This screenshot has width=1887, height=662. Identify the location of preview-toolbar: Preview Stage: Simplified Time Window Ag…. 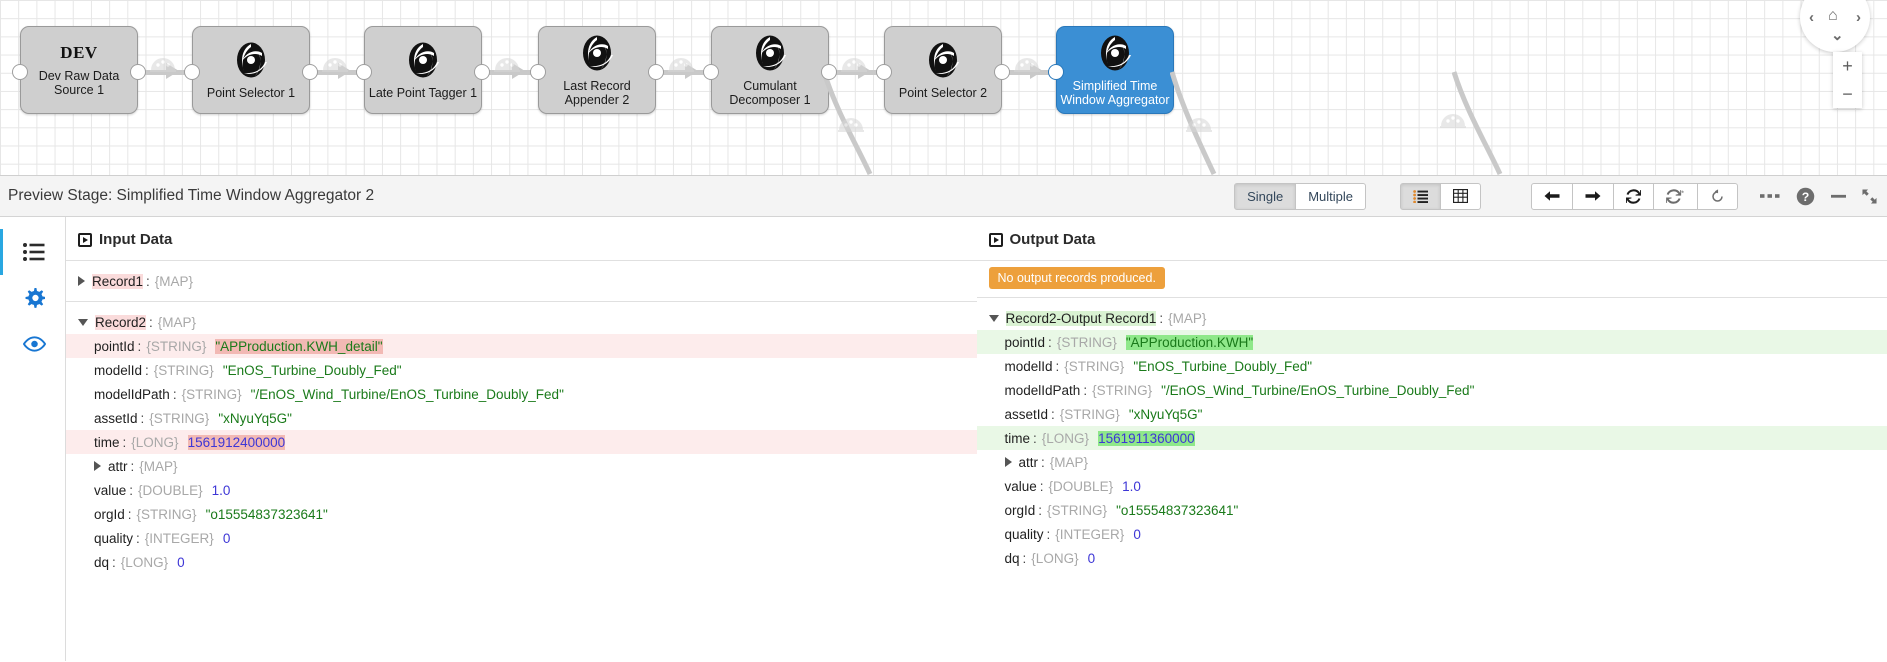
(943, 196).